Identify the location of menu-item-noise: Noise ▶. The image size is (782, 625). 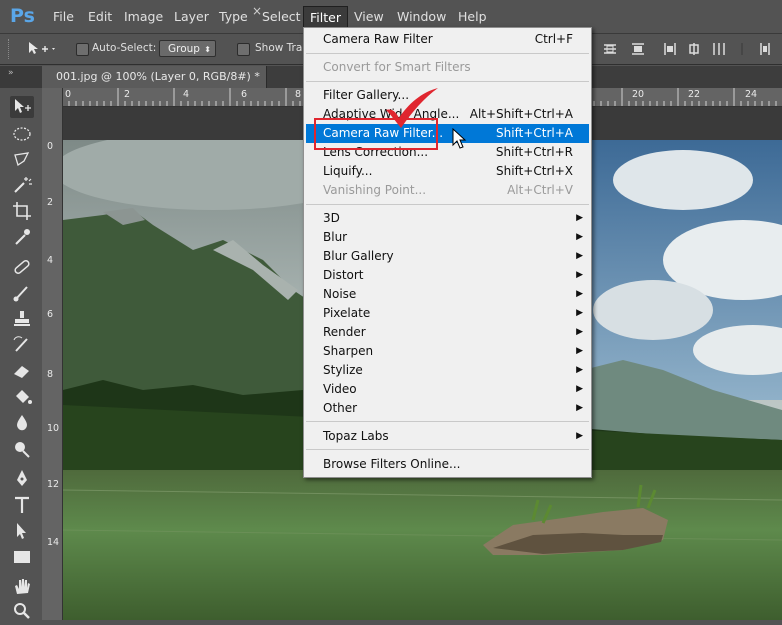
(447, 294).